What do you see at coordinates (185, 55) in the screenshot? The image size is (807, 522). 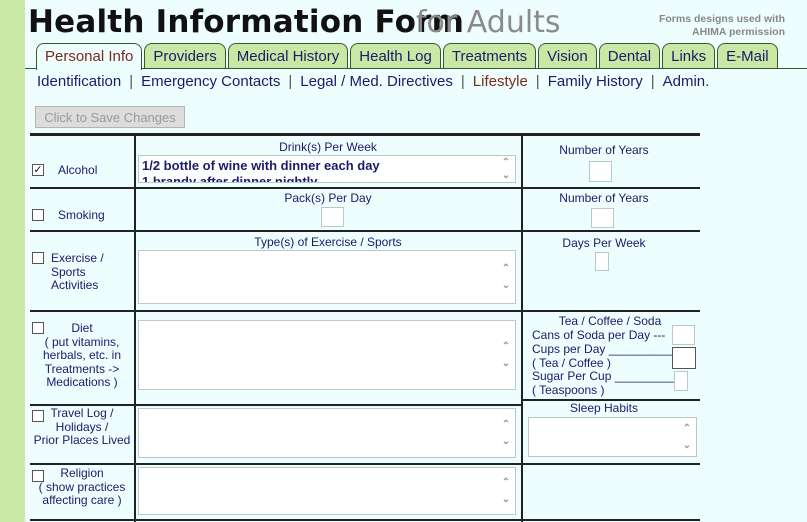 I see `tab-providers: Providers` at bounding box center [185, 55].